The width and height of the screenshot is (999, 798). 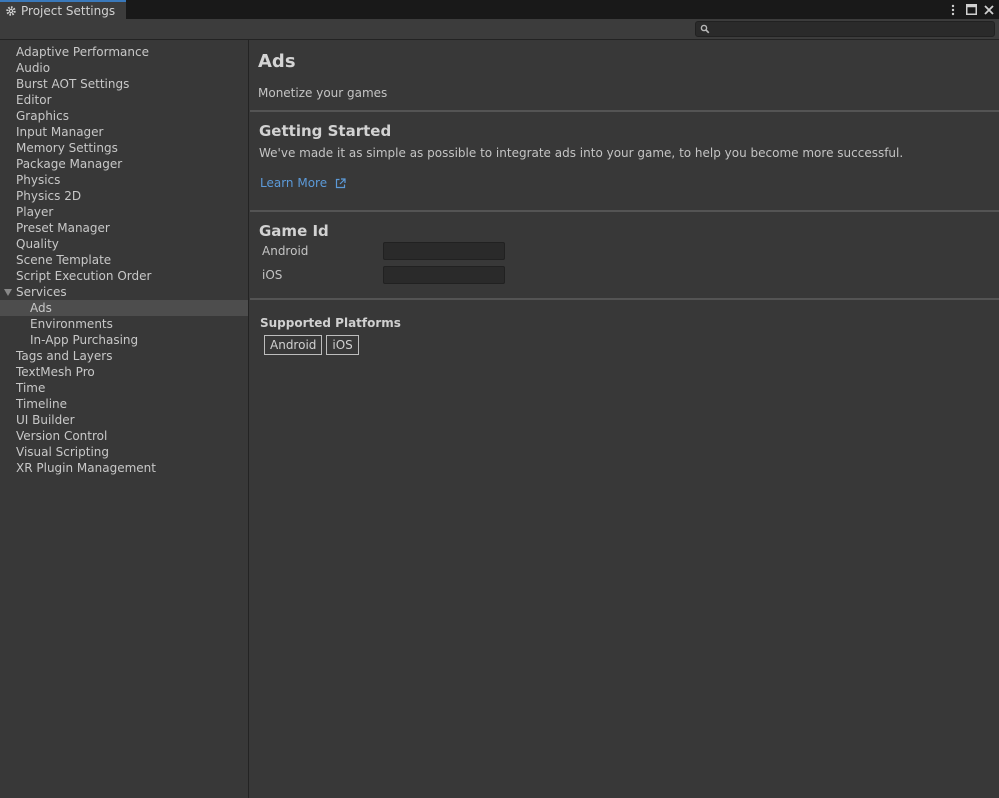 What do you see at coordinates (86, 468) in the screenshot?
I see `sidebar-item-label: XR Plugin Management` at bounding box center [86, 468].